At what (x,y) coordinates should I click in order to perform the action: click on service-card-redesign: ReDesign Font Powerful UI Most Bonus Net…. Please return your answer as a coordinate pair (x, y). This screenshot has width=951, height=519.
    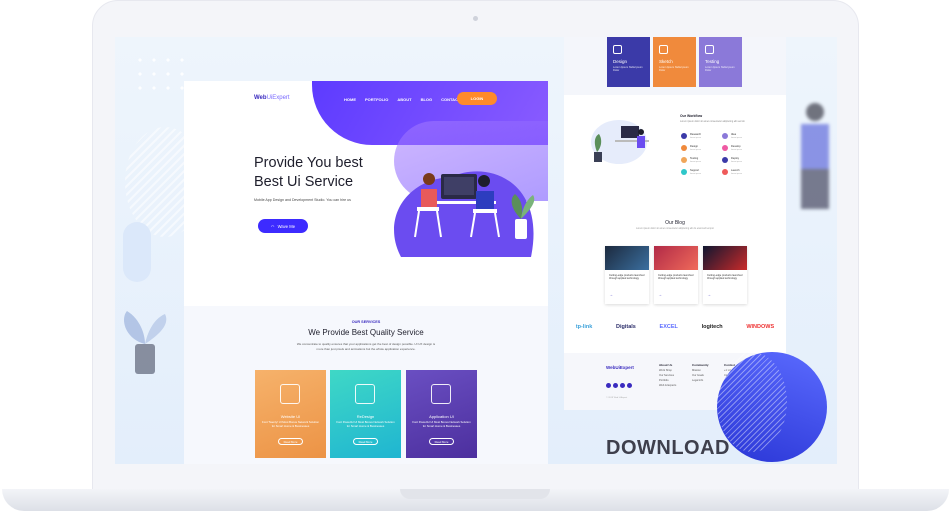
    Looking at the image, I should click on (365, 414).